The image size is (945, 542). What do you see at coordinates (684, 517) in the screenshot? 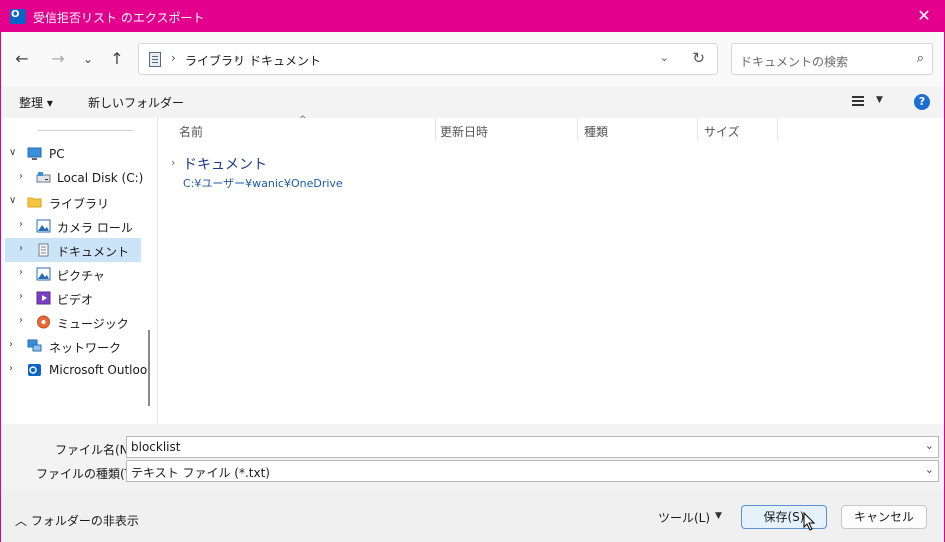
I see `tools-button: ツール(L)` at bounding box center [684, 517].